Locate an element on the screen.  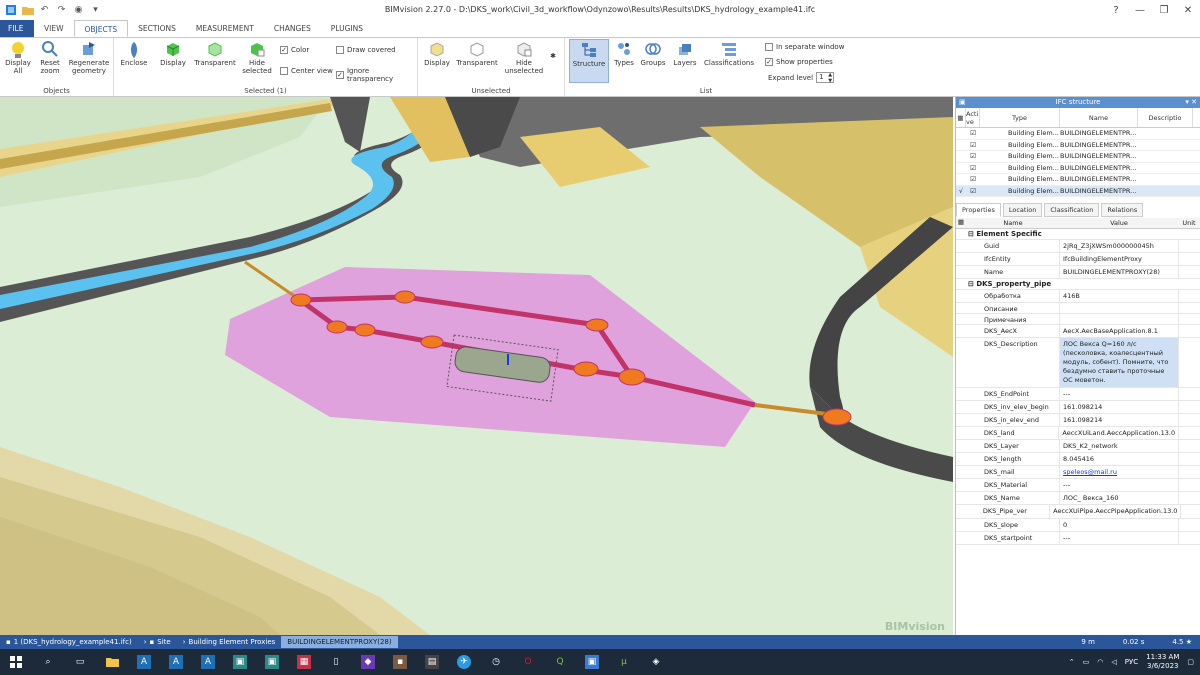
telegram-icon: ✈ is located at coordinates (464, 662).